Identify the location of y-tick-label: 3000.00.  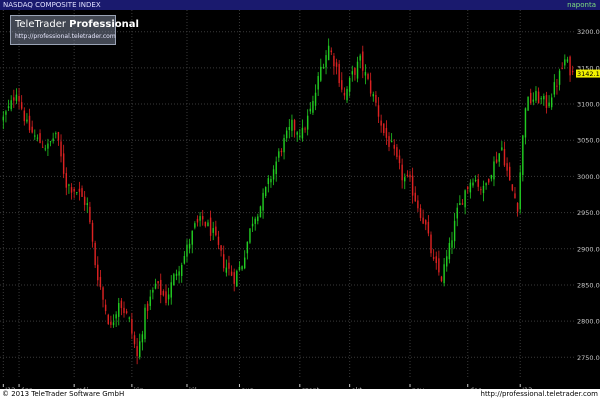
(588, 177).